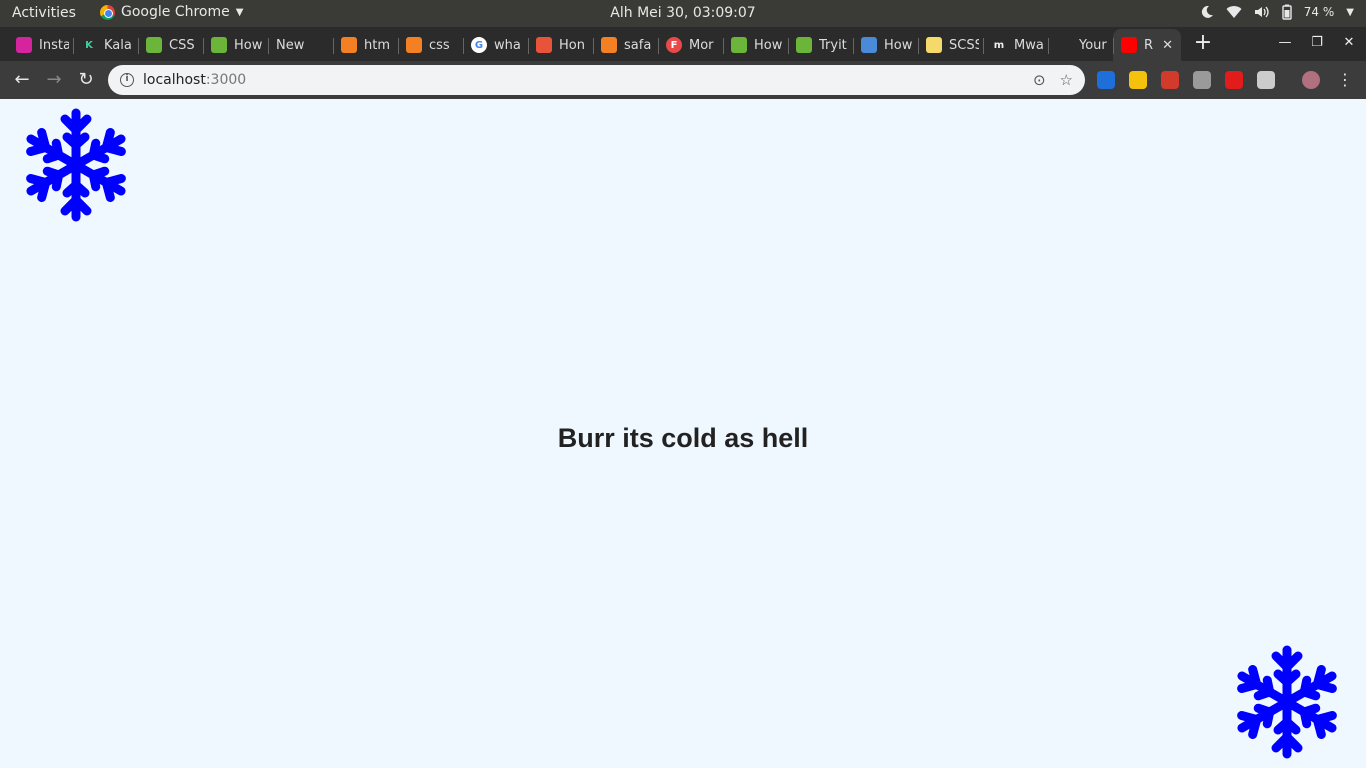 The image size is (1366, 768). What do you see at coordinates (1311, 80) in the screenshot?
I see `profile-avatar` at bounding box center [1311, 80].